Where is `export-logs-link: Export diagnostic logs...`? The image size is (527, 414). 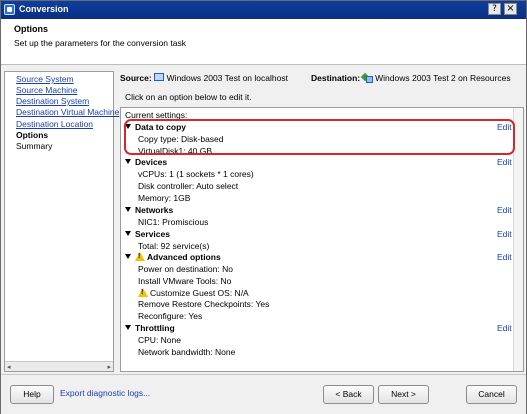
export-logs-link: Export diagnostic logs... is located at coordinates (105, 393).